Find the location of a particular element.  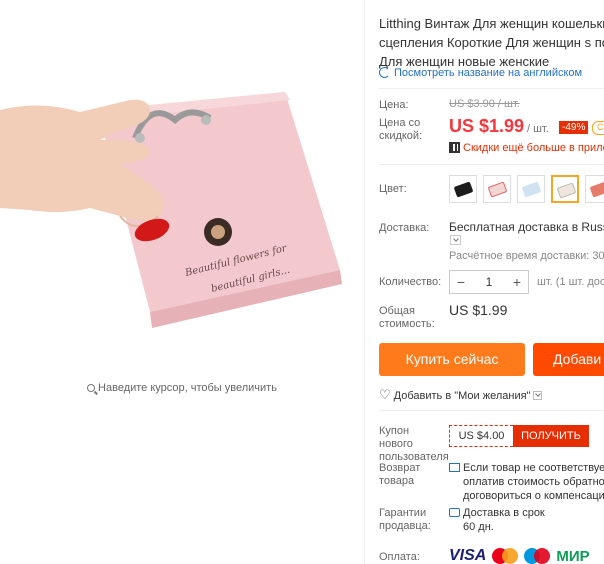

zoom-hint: Наведите курсор, чтобы увеличить is located at coordinates (182, 388).